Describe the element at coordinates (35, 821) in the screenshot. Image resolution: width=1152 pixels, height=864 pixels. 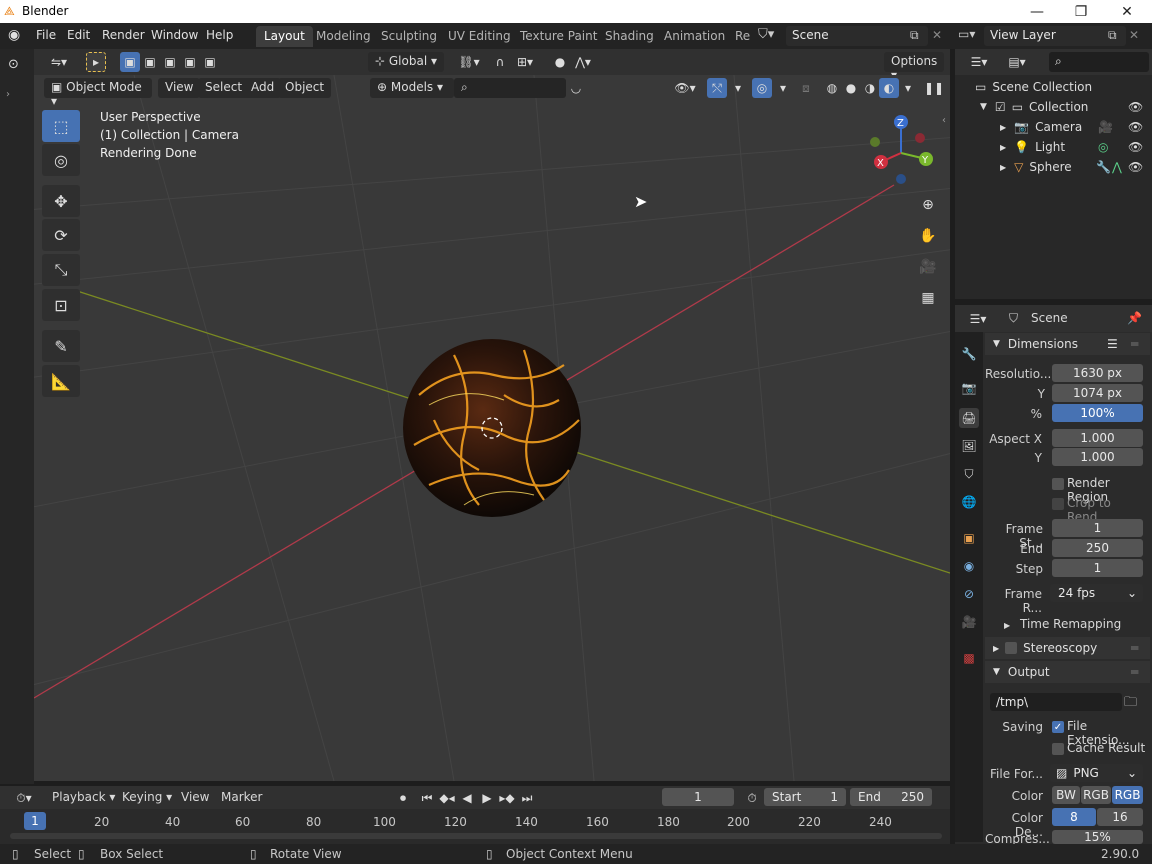
I see `playhead-frame-marker: 1` at that location.